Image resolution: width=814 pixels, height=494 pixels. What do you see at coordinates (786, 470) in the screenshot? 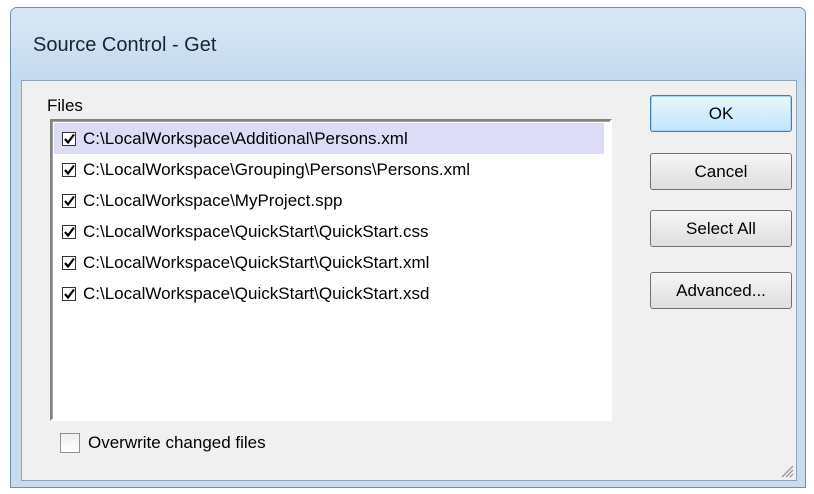
I see `resize-grip-icon` at bounding box center [786, 470].